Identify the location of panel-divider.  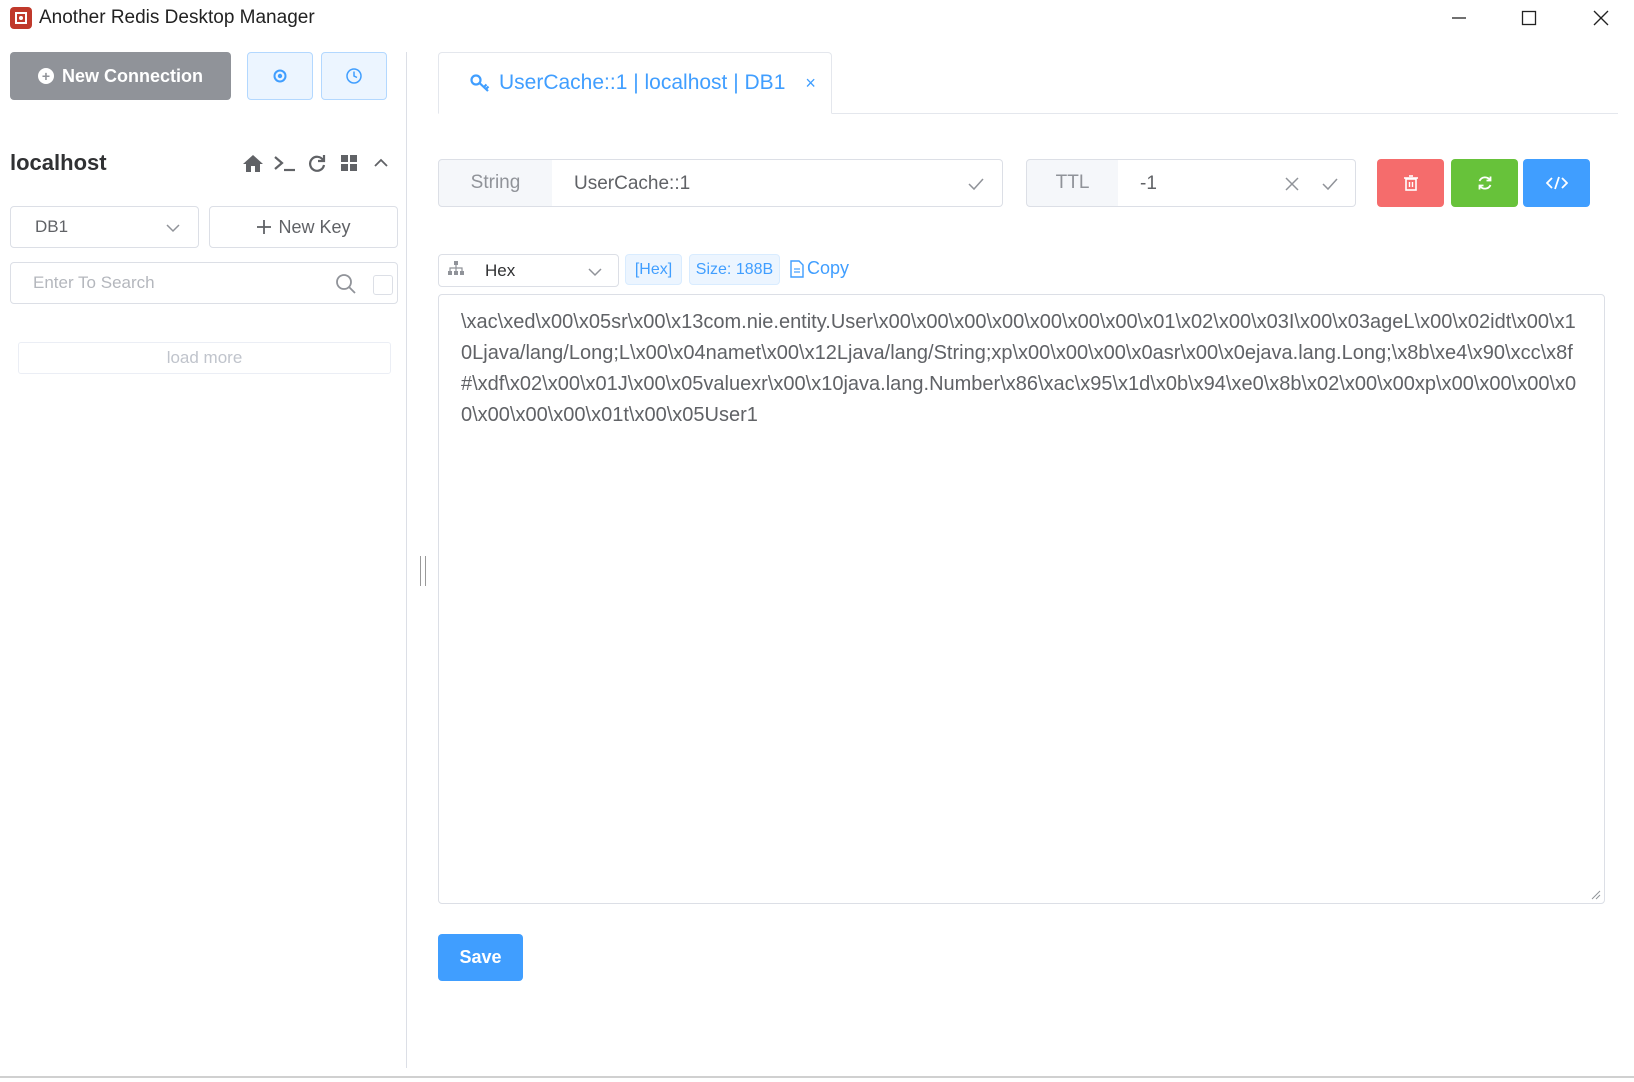
(406, 560).